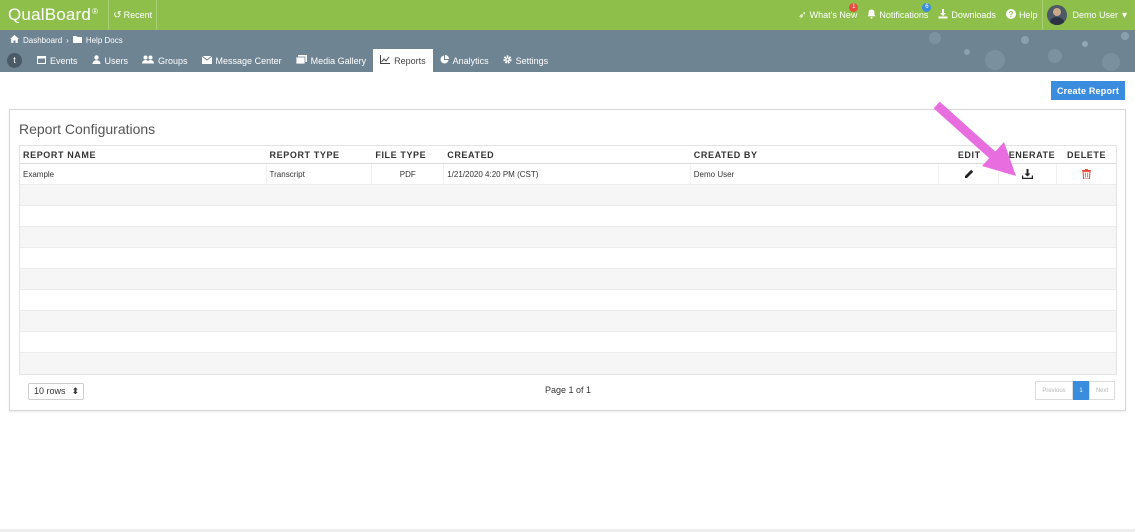 This screenshot has width=1135, height=532. I want to click on help-icon: ?, so click(1010, 15).